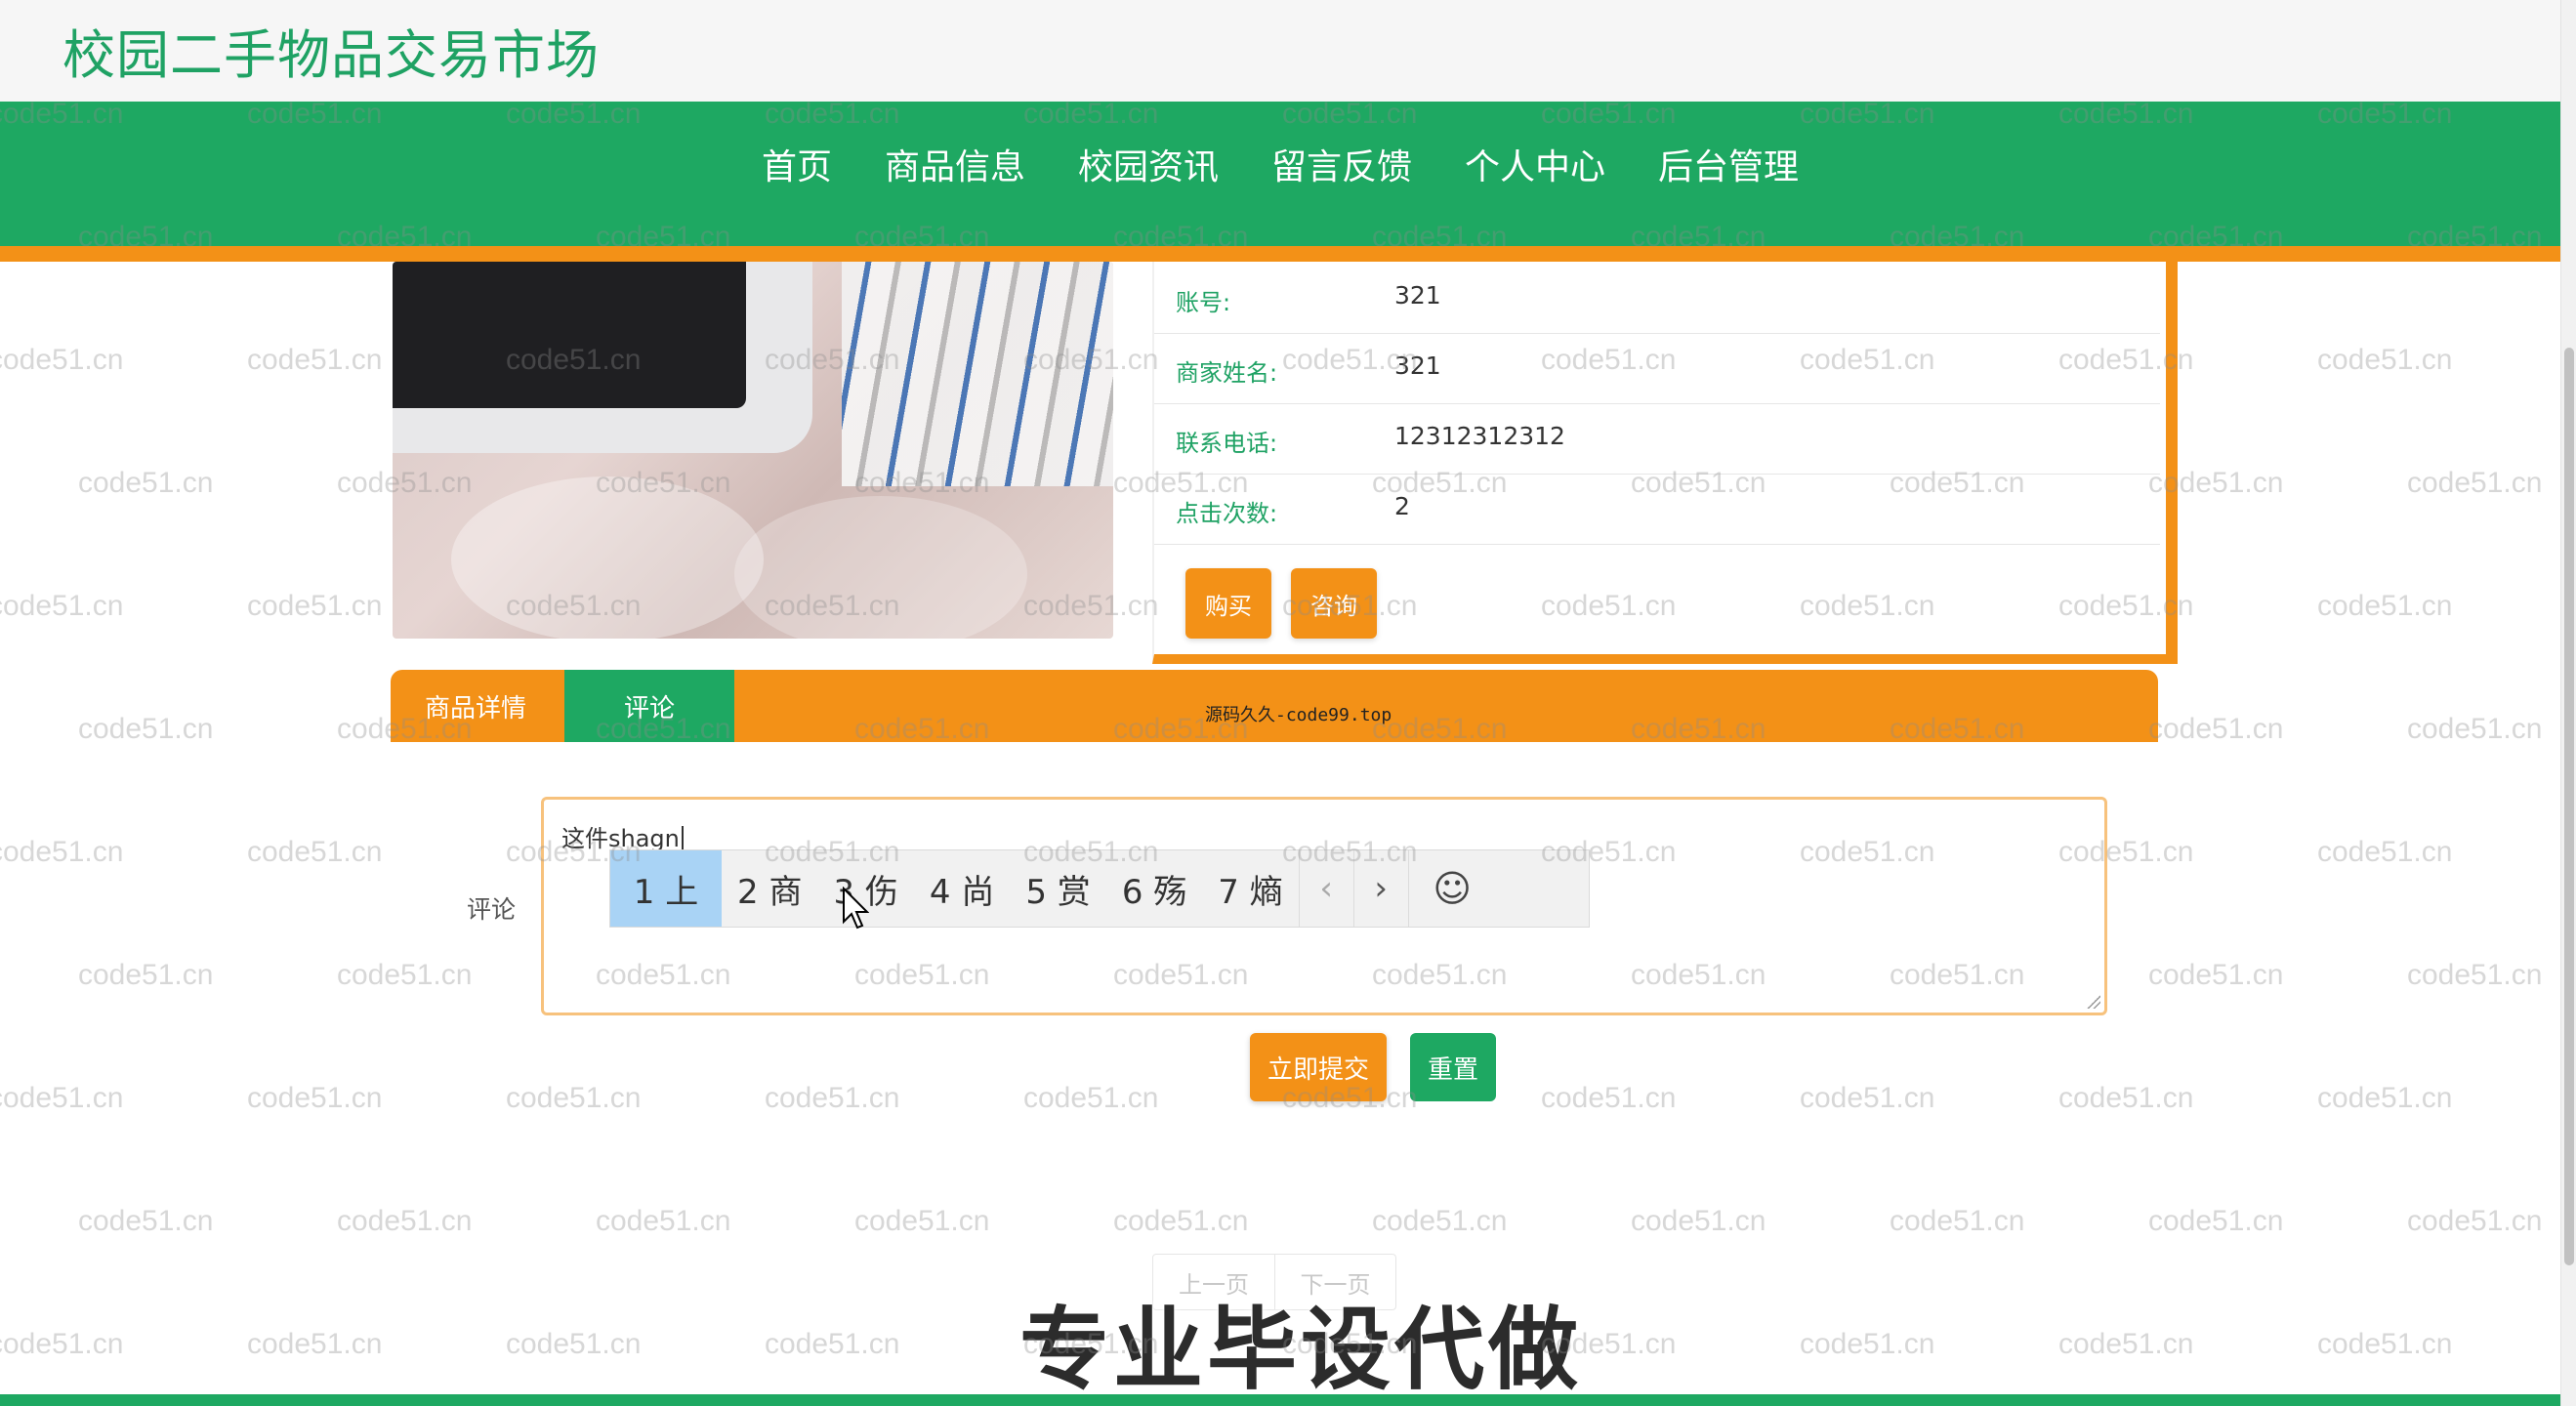 This screenshot has height=1406, width=2576. I want to click on tab-product-details: 商品详情, so click(476, 706).